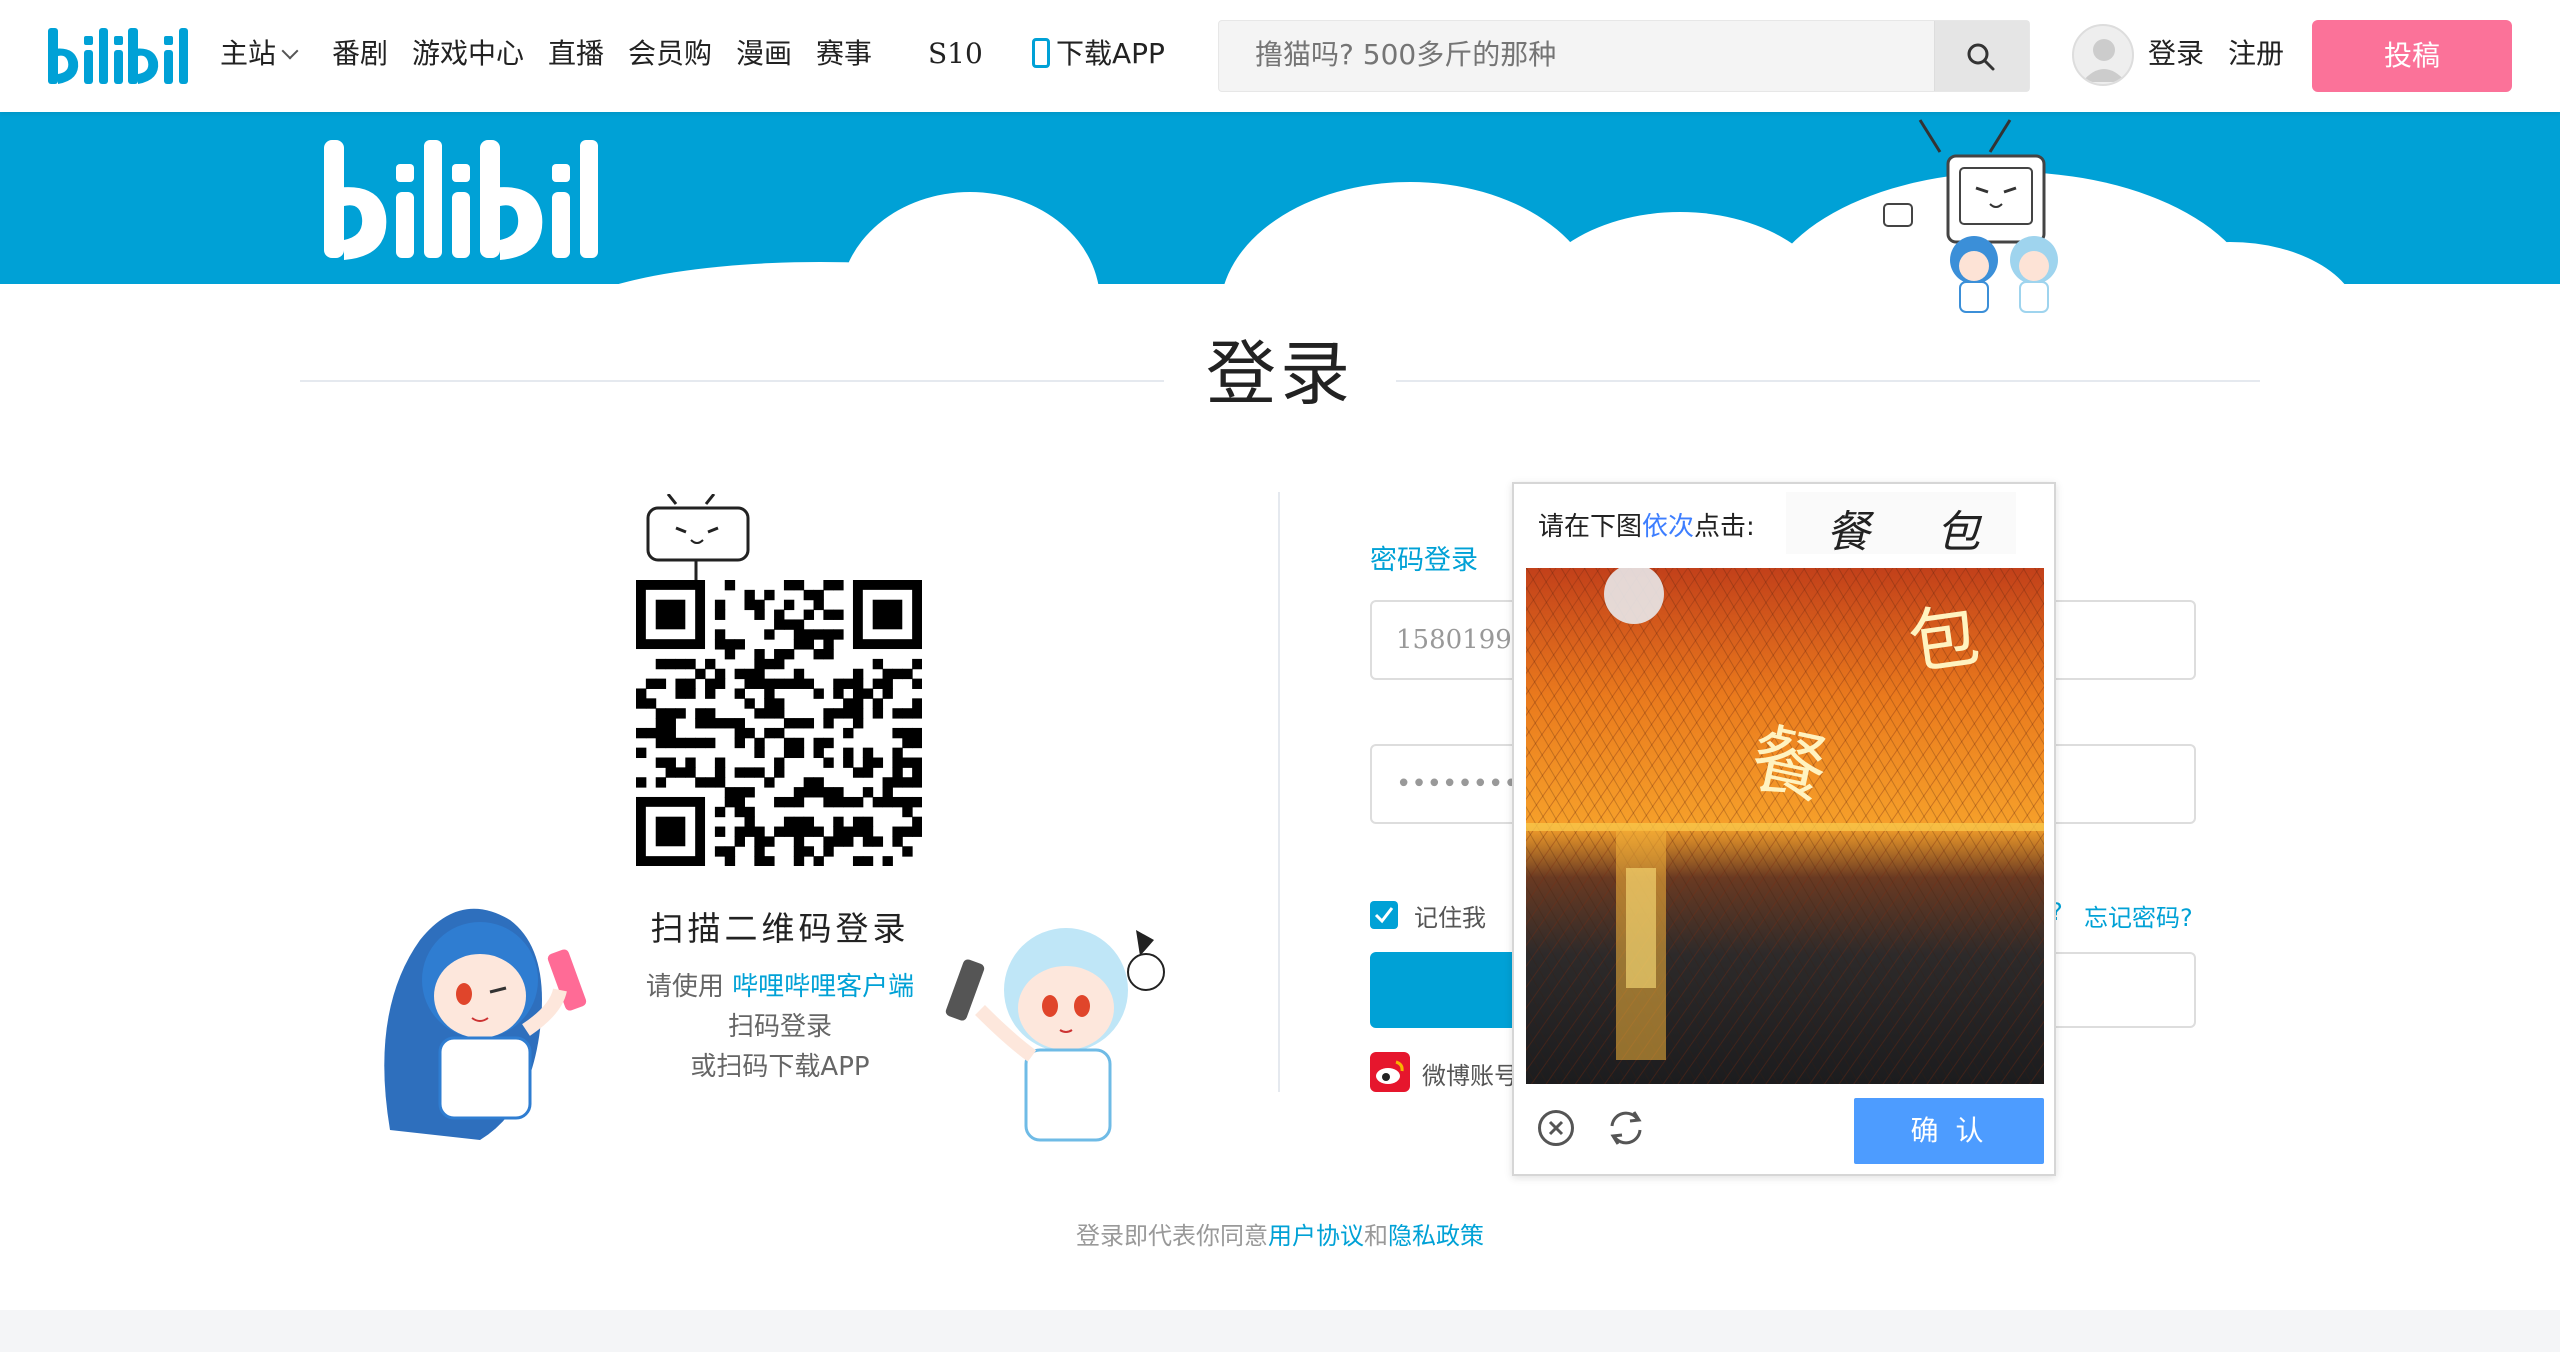 The image size is (2560, 1352). I want to click on captcha-prompt: 请在下图依次点击:, so click(1646, 524).